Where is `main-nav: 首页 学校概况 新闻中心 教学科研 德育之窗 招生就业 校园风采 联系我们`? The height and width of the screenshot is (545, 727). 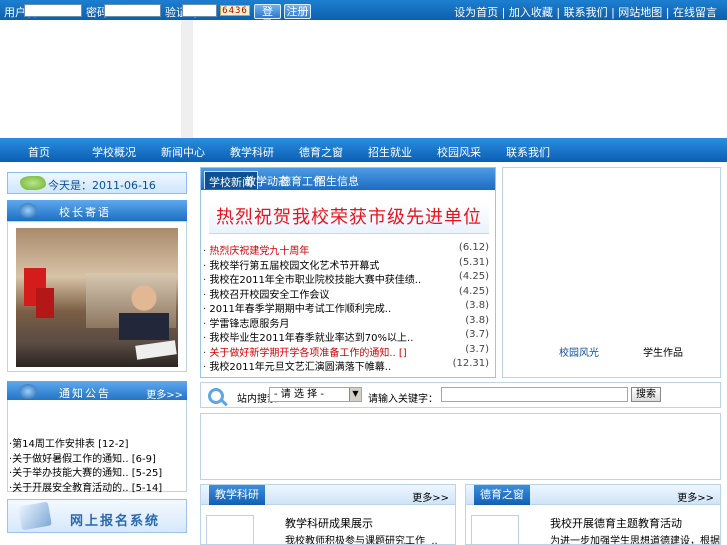 main-nav: 首页 学校概况 新闻中心 教学科研 德育之窗 招生就业 校园风采 联系我们 is located at coordinates (363, 150).